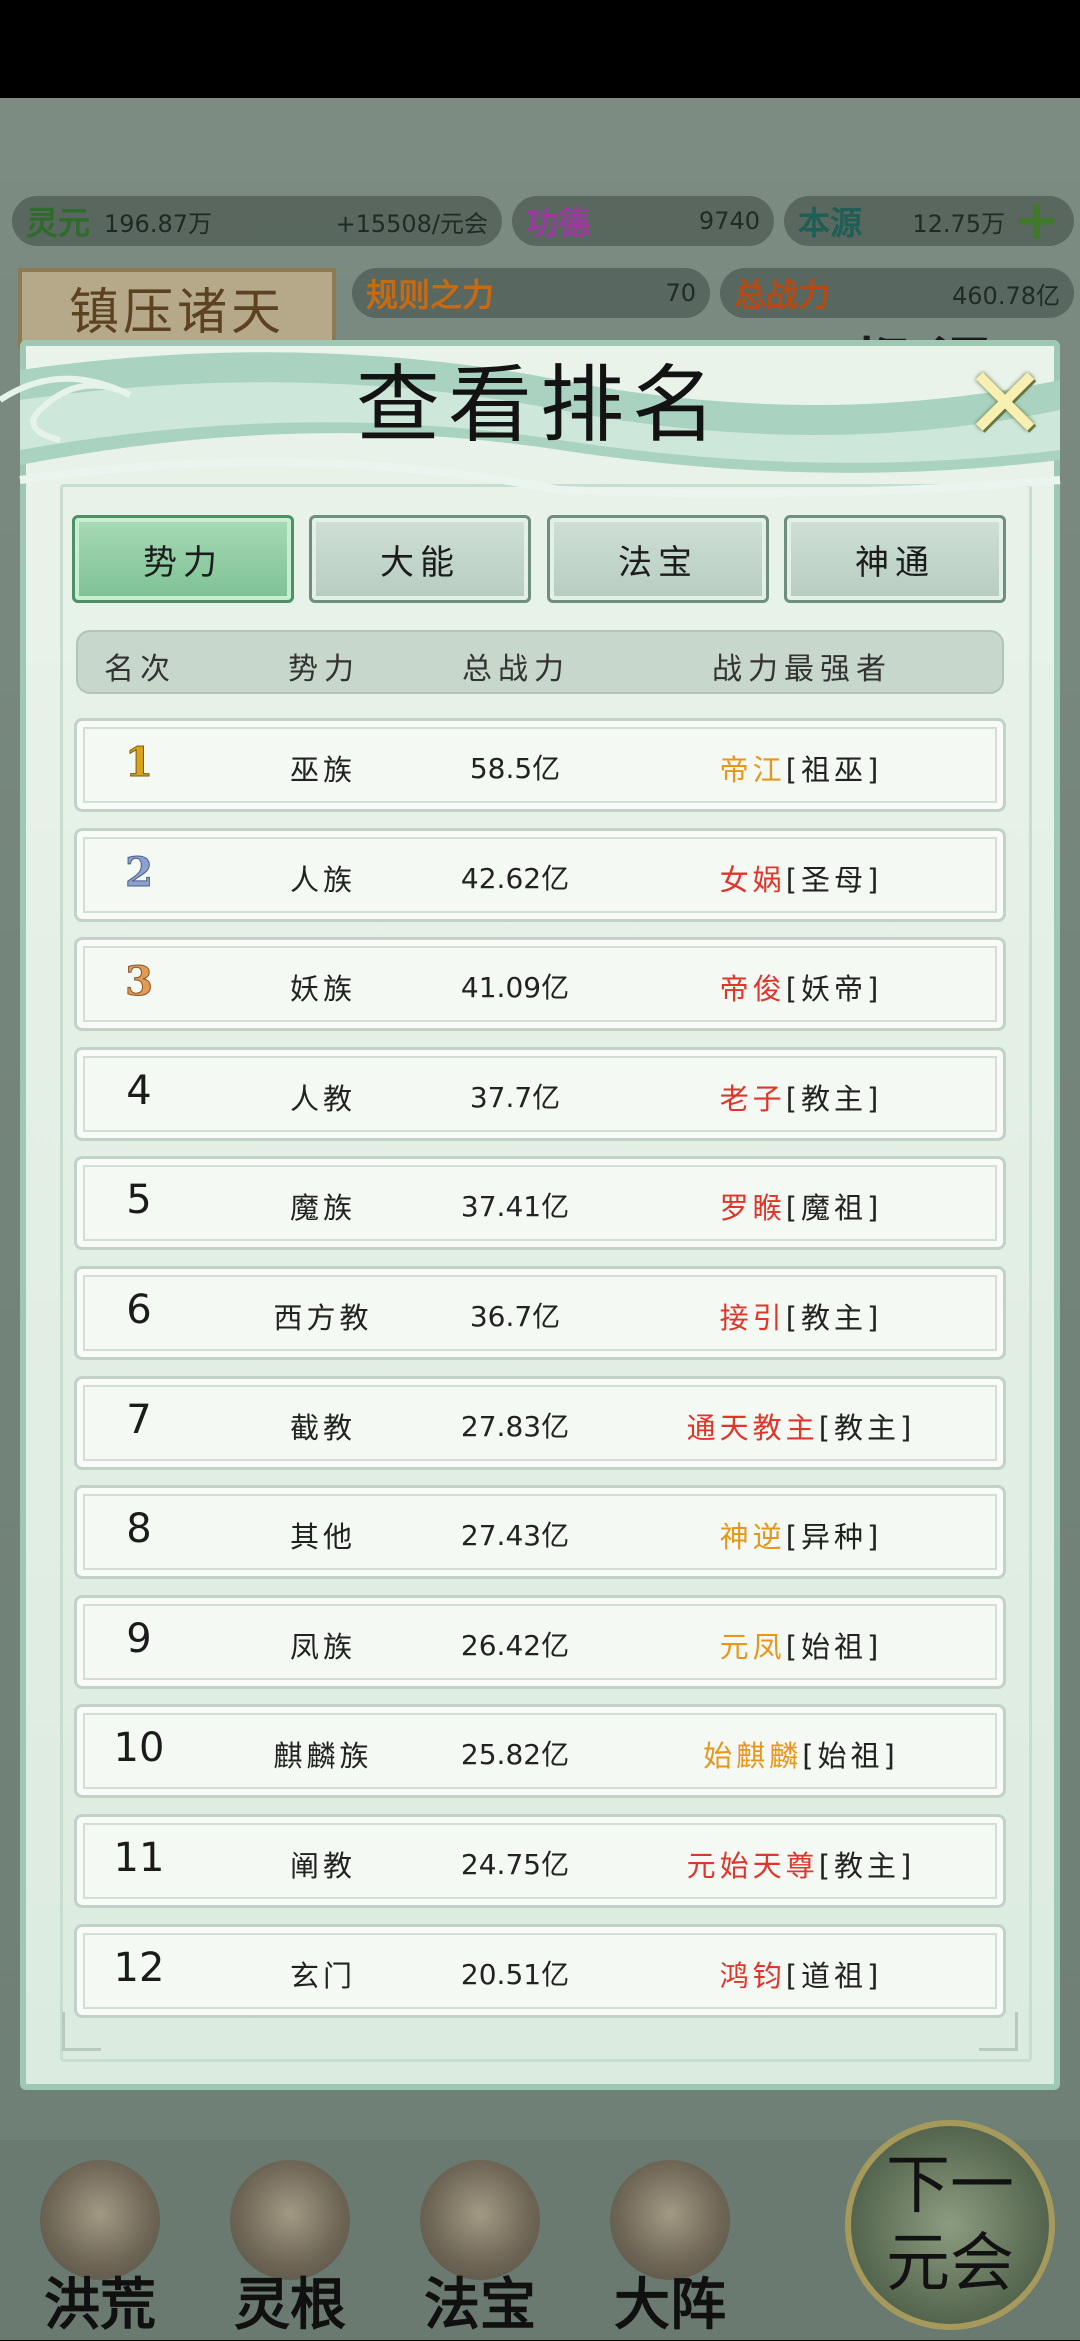  Describe the element at coordinates (323, 1318) in the screenshot. I see `faction-name: 西方教` at that location.